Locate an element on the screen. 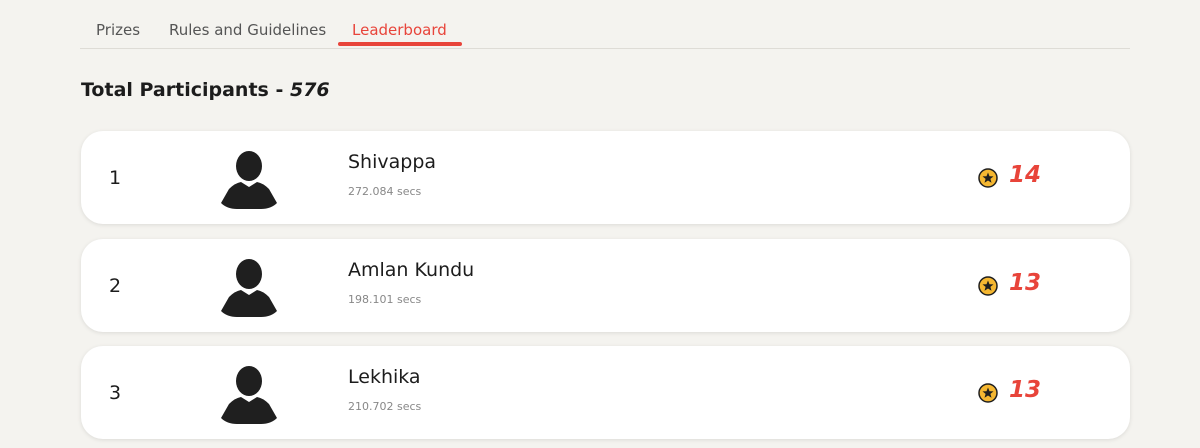  tab-bar: Prizes Rules and Guidelines Leaderboard is located at coordinates (605, 24).